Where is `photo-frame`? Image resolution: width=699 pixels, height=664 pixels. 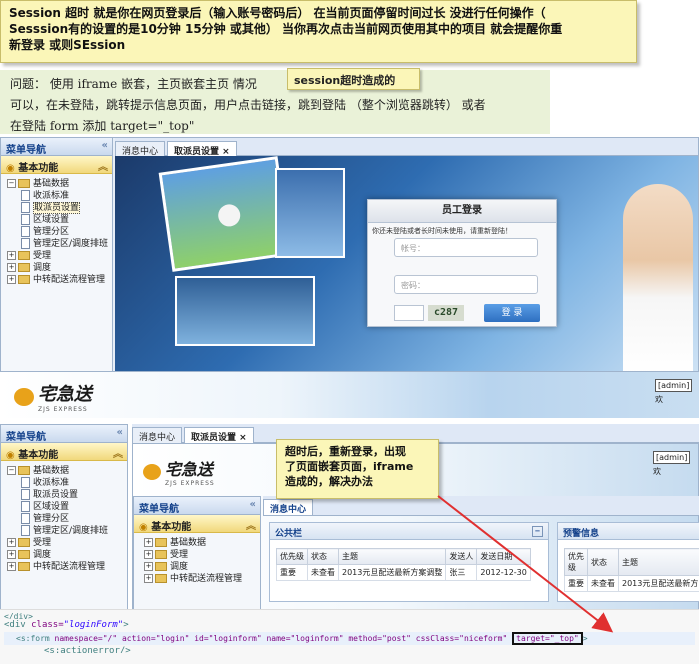 photo-frame is located at coordinates (245, 311).